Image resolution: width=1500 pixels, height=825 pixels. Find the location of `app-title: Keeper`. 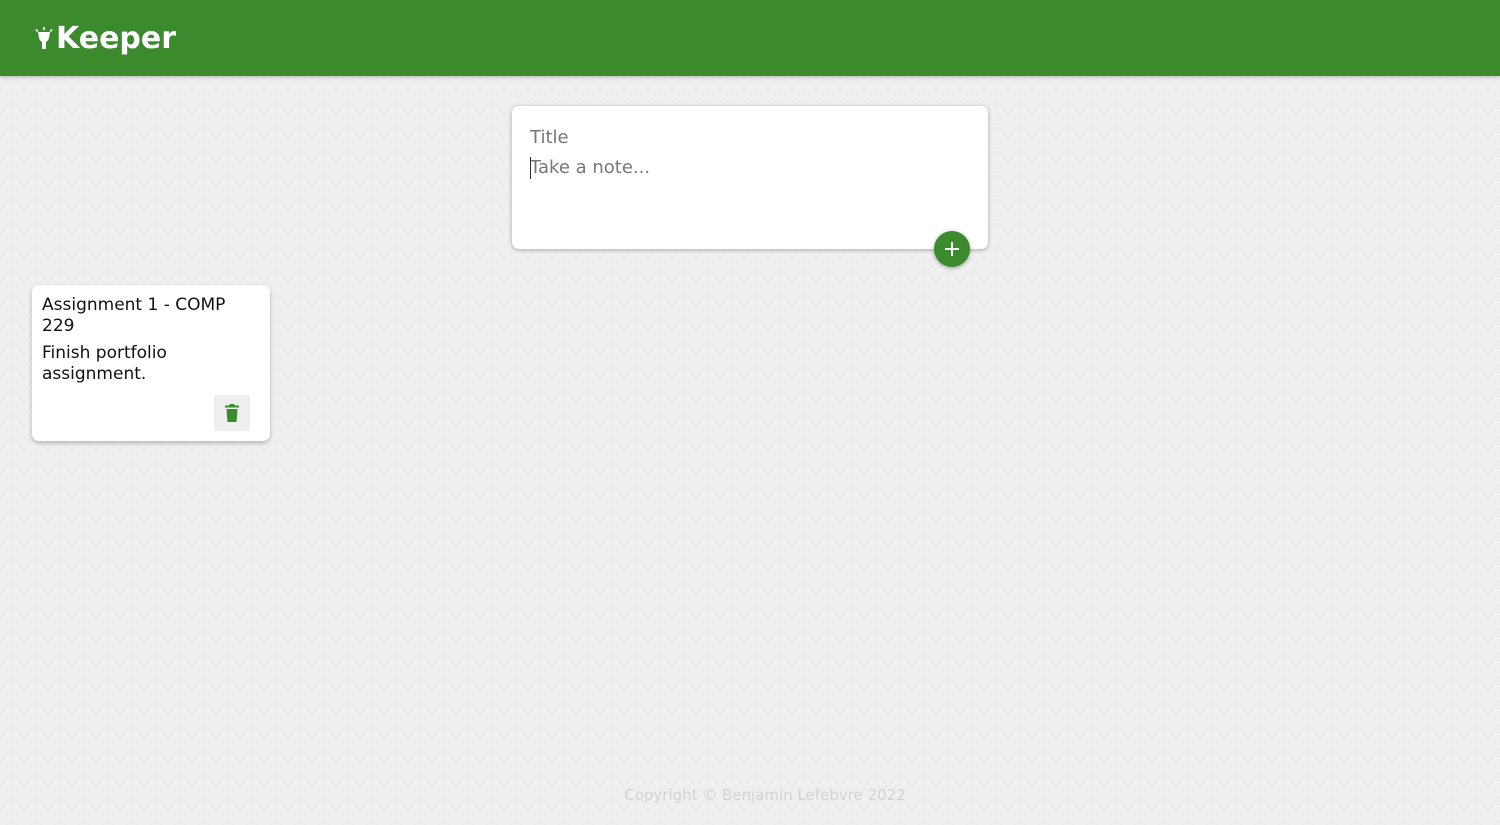

app-title: Keeper is located at coordinates (116, 38).